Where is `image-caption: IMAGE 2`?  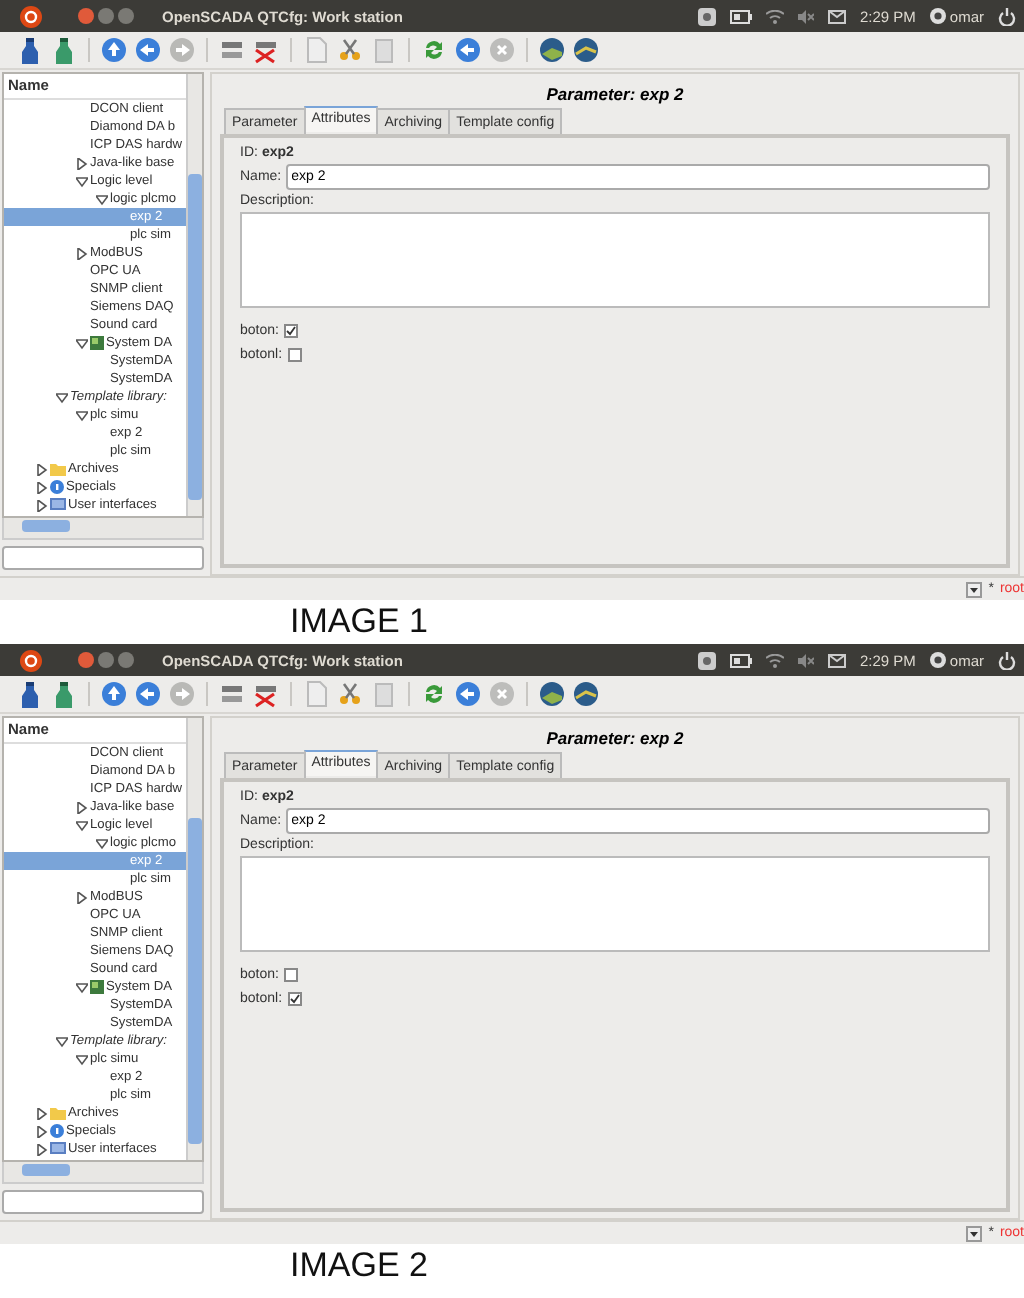
image-caption: IMAGE 2 is located at coordinates (359, 1266).